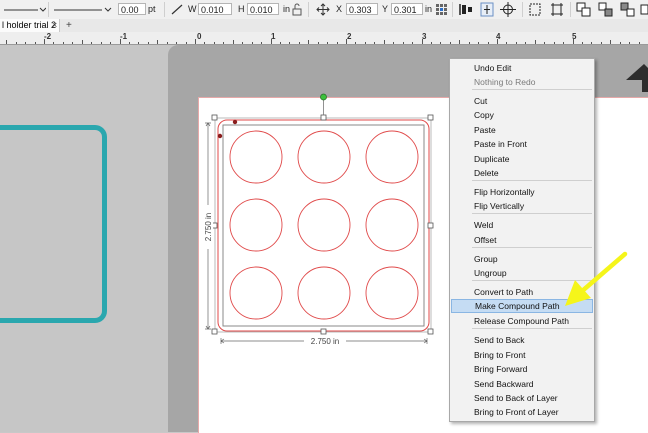 This screenshot has height=433, width=648. What do you see at coordinates (505, 82) in the screenshot?
I see `menu-item-nothing-to-redo: Nothing to Redo` at bounding box center [505, 82].